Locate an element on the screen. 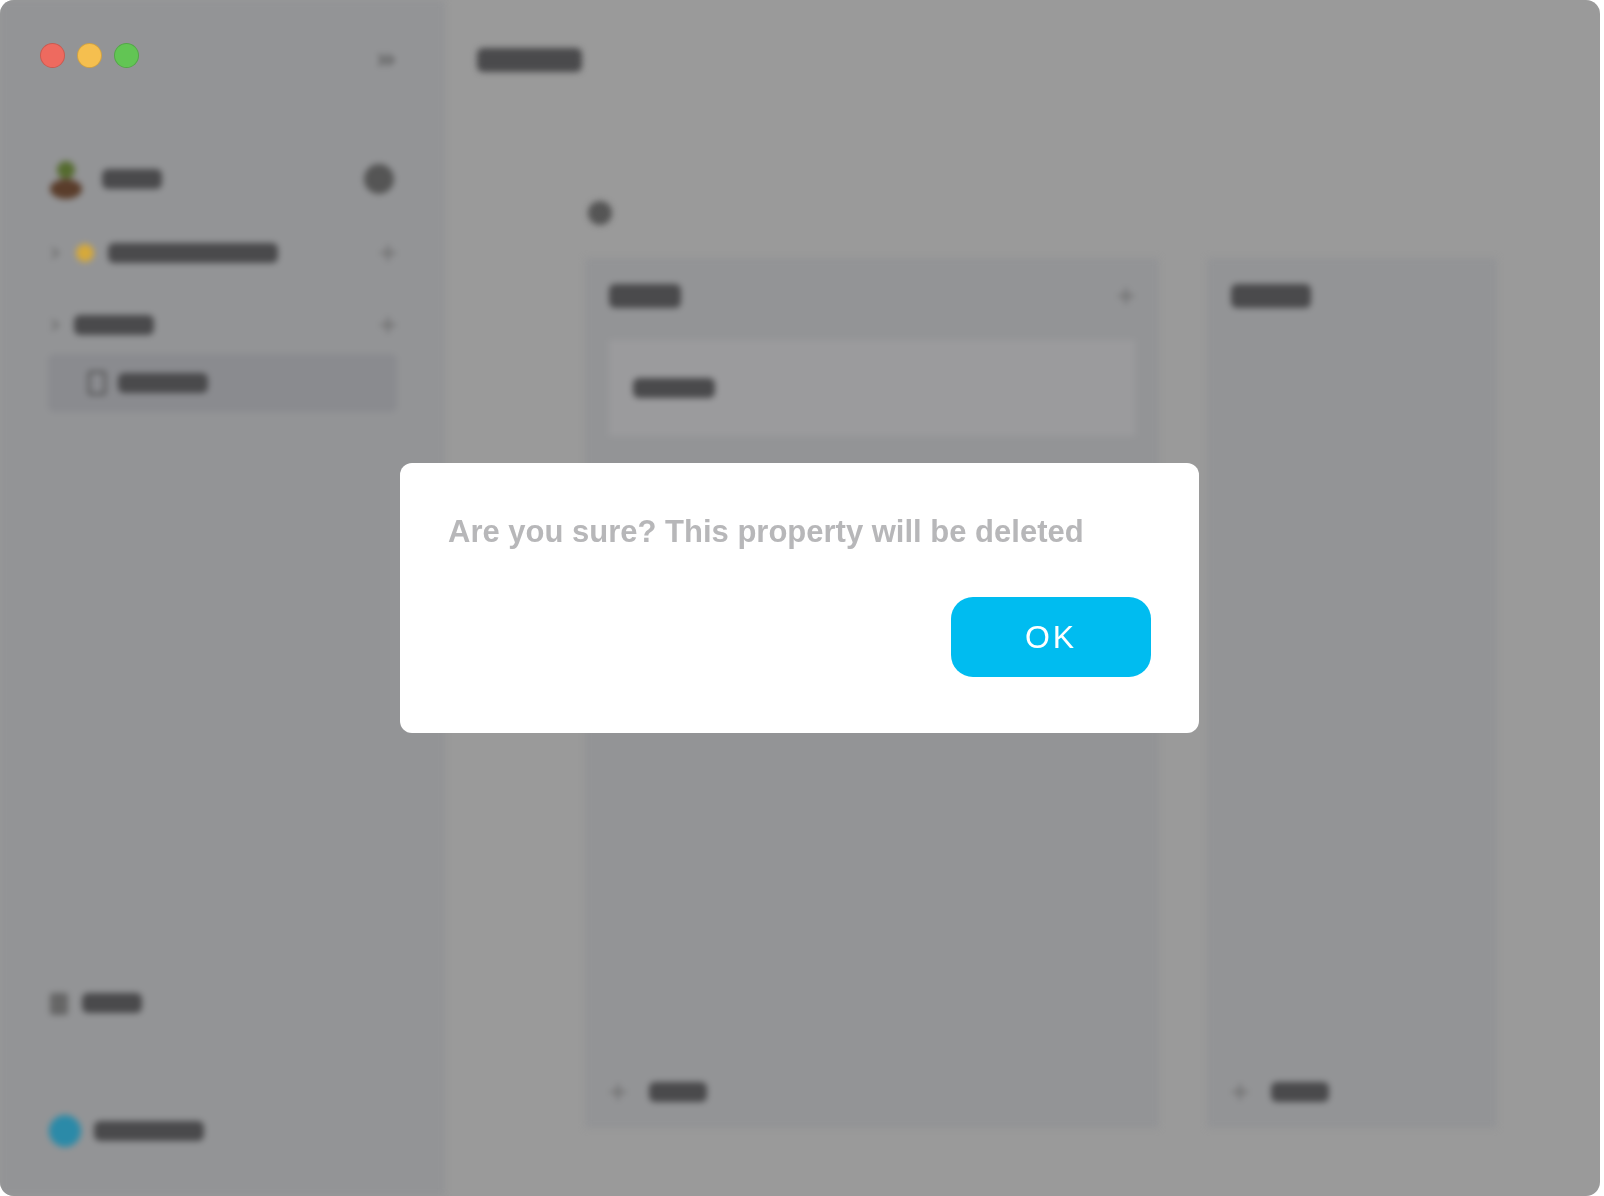 This screenshot has width=1604, height=1196. dialog-message: Are you sure? This property will be deleted is located at coordinates (766, 532).